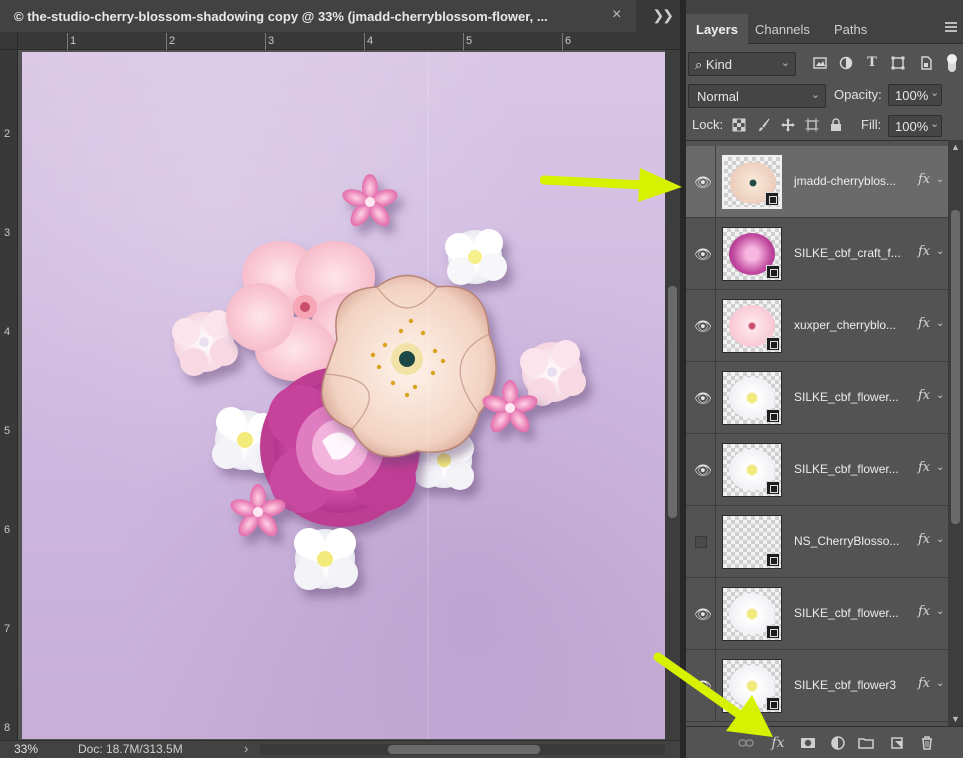  Describe the element at coordinates (897, 743) in the screenshot. I see `new-layer-icon` at that location.